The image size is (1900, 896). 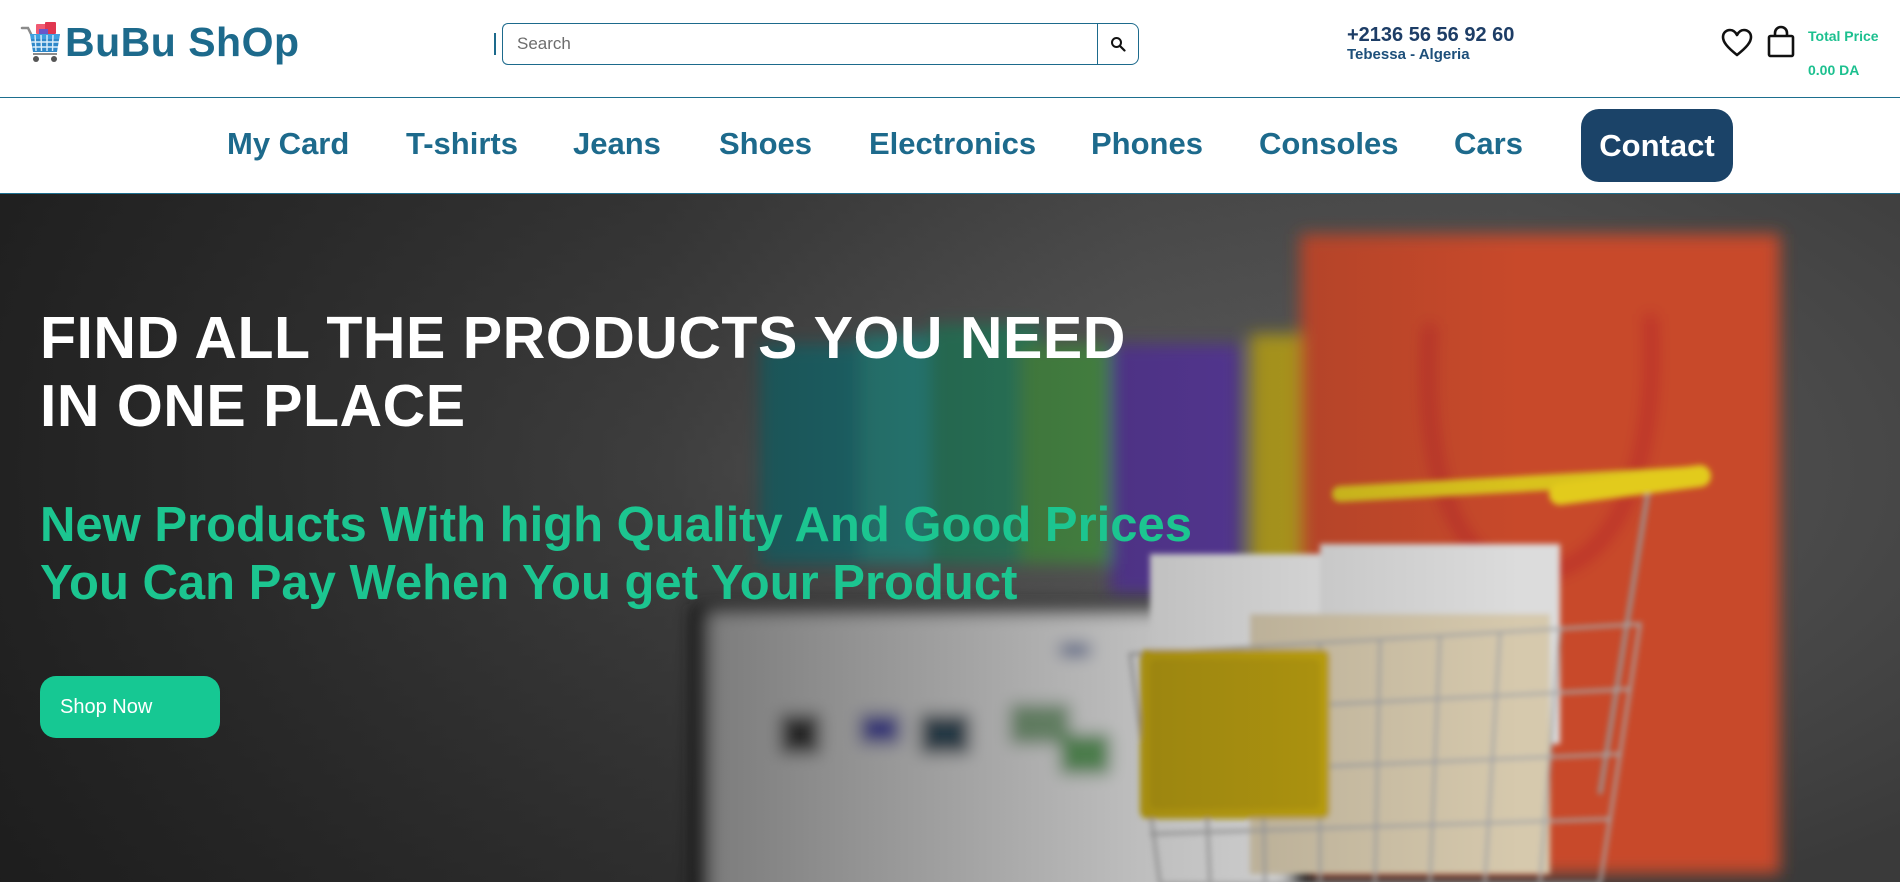 I want to click on shop-now-button: Shop Now, so click(x=130, y=707).